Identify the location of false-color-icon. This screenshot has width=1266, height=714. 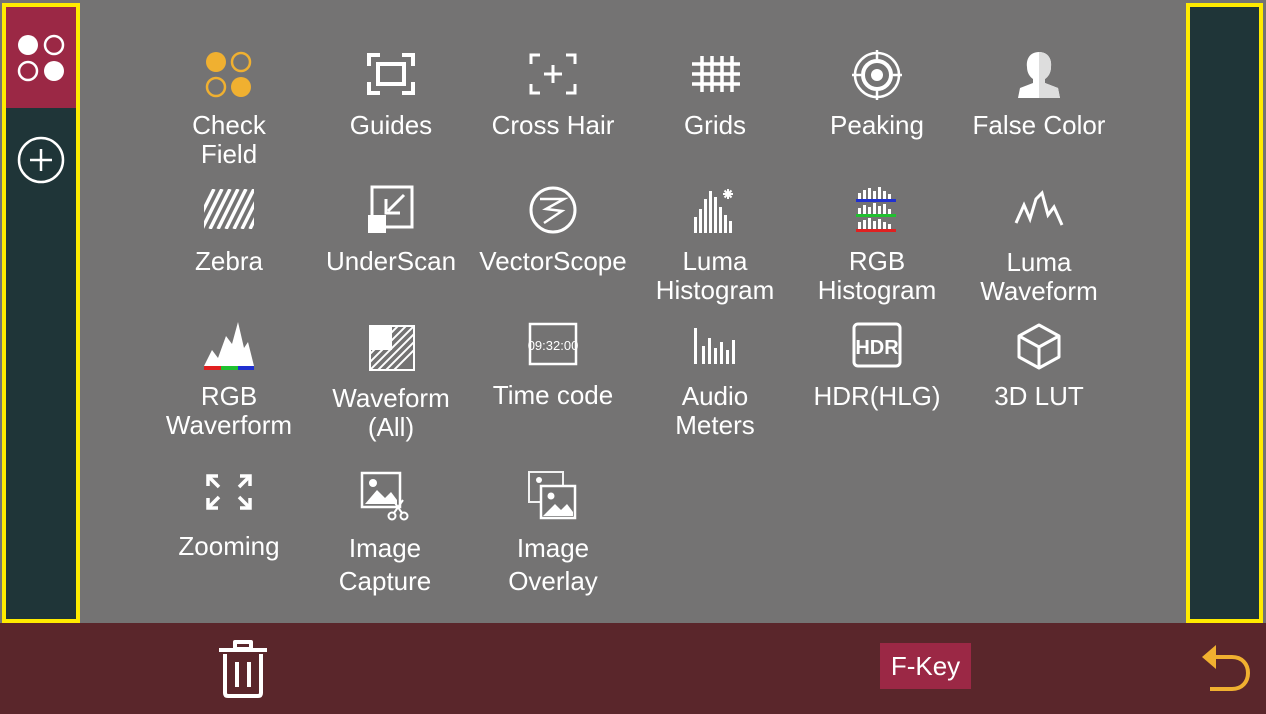
(1039, 75).